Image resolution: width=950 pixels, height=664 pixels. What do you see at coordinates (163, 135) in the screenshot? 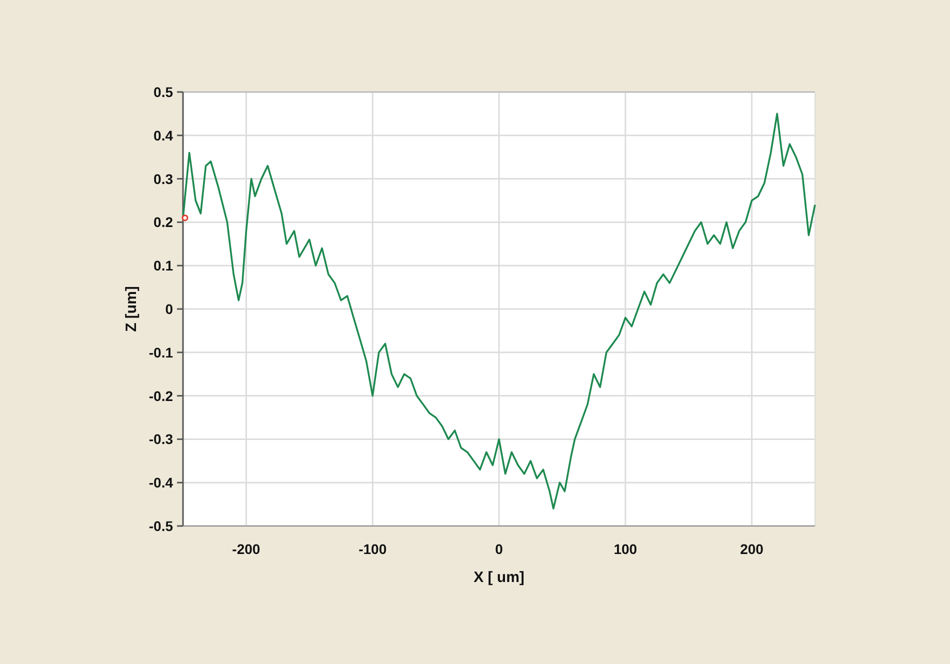
I see `y-tick-label: 0.4` at bounding box center [163, 135].